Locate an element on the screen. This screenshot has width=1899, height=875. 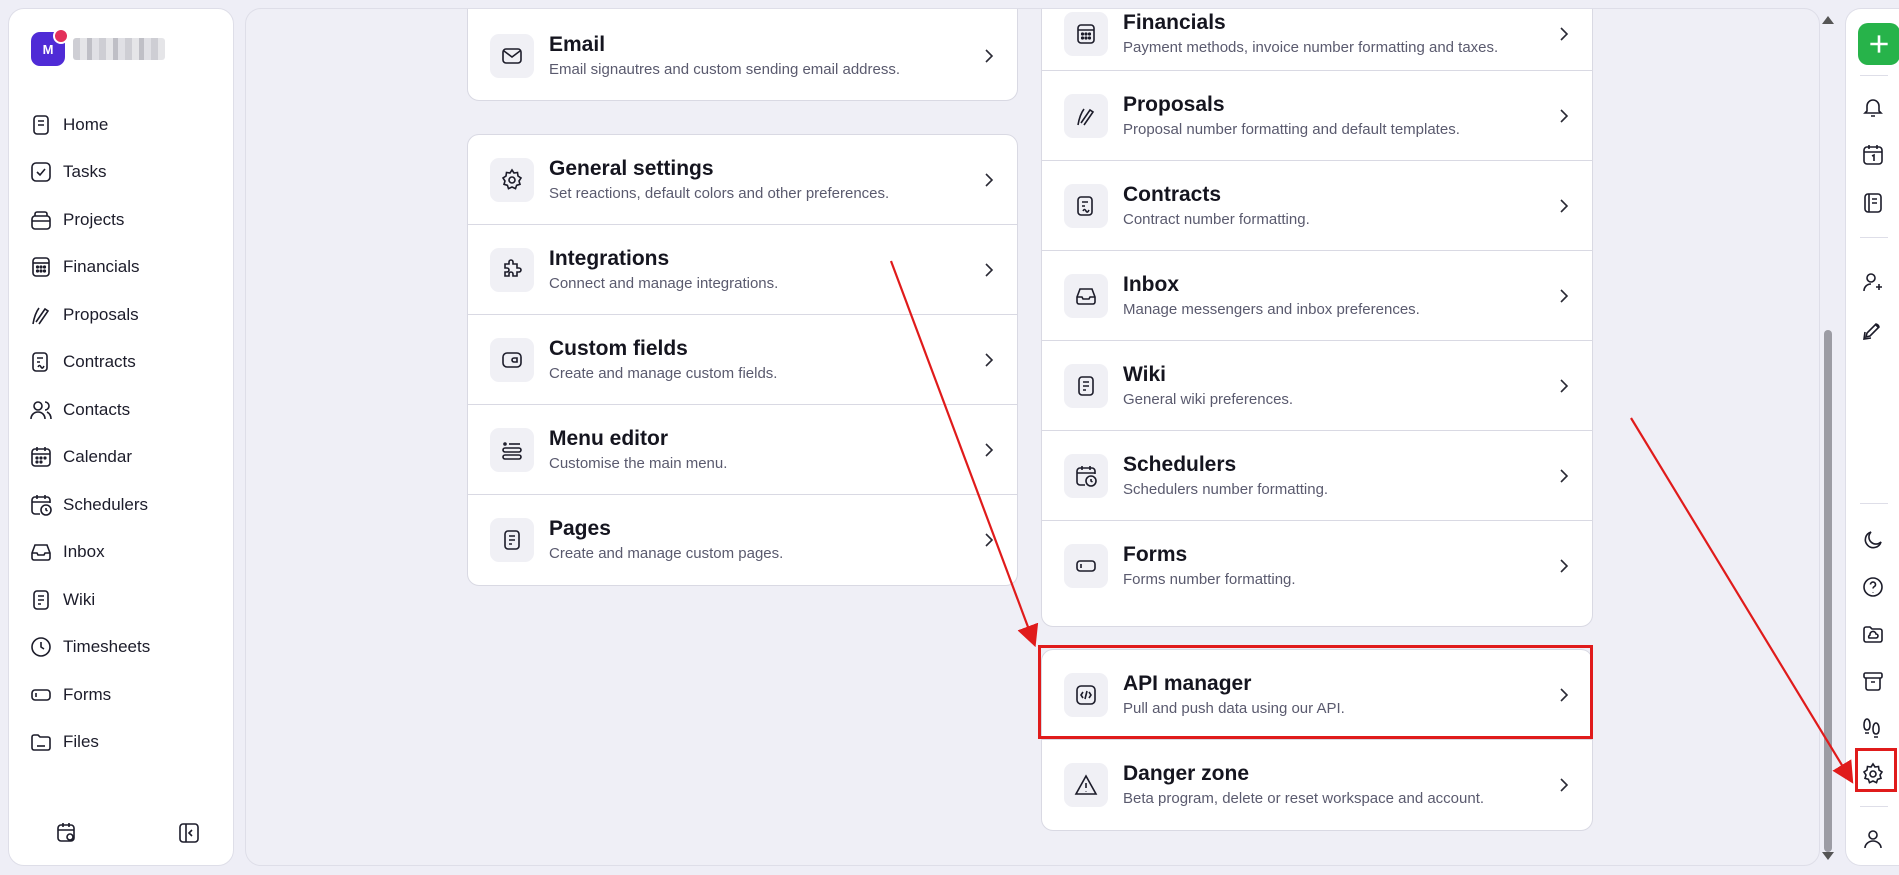
row-subtitle: Connect and manage integrations. is located at coordinates (664, 283).